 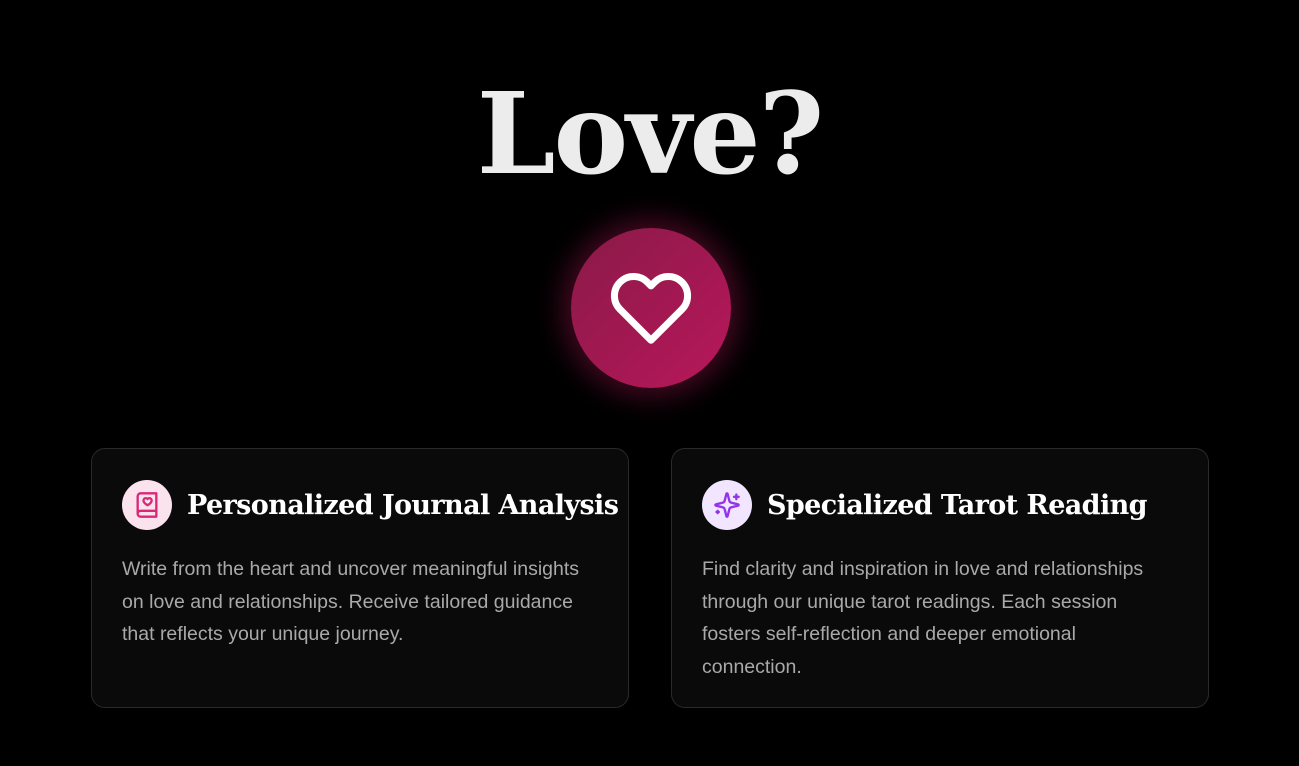 What do you see at coordinates (957, 505) in the screenshot?
I see `feature-card-title: Specialized Tarot Reading` at bounding box center [957, 505].